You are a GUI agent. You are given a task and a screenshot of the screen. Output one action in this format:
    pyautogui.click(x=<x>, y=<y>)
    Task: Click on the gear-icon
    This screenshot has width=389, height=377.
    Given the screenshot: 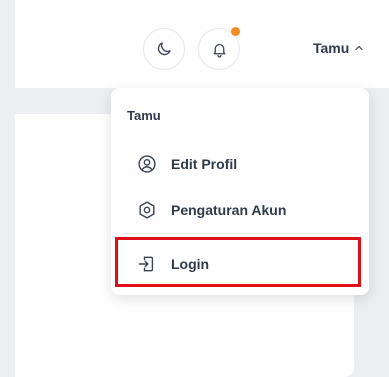 What is the action you would take?
    pyautogui.click(x=147, y=210)
    